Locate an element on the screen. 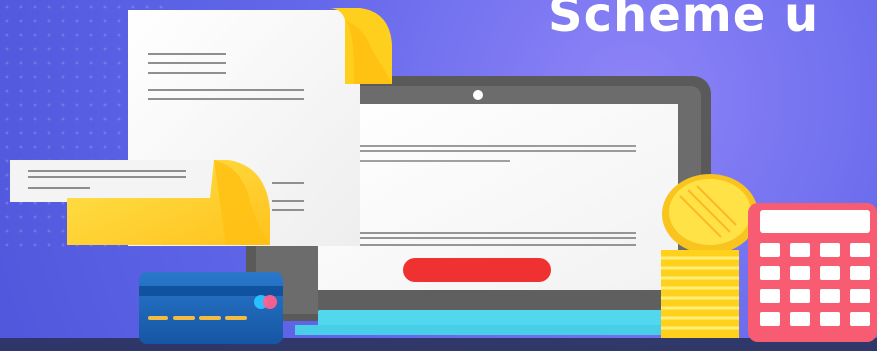 The image size is (877, 351). credit-card-icon is located at coordinates (211, 308).